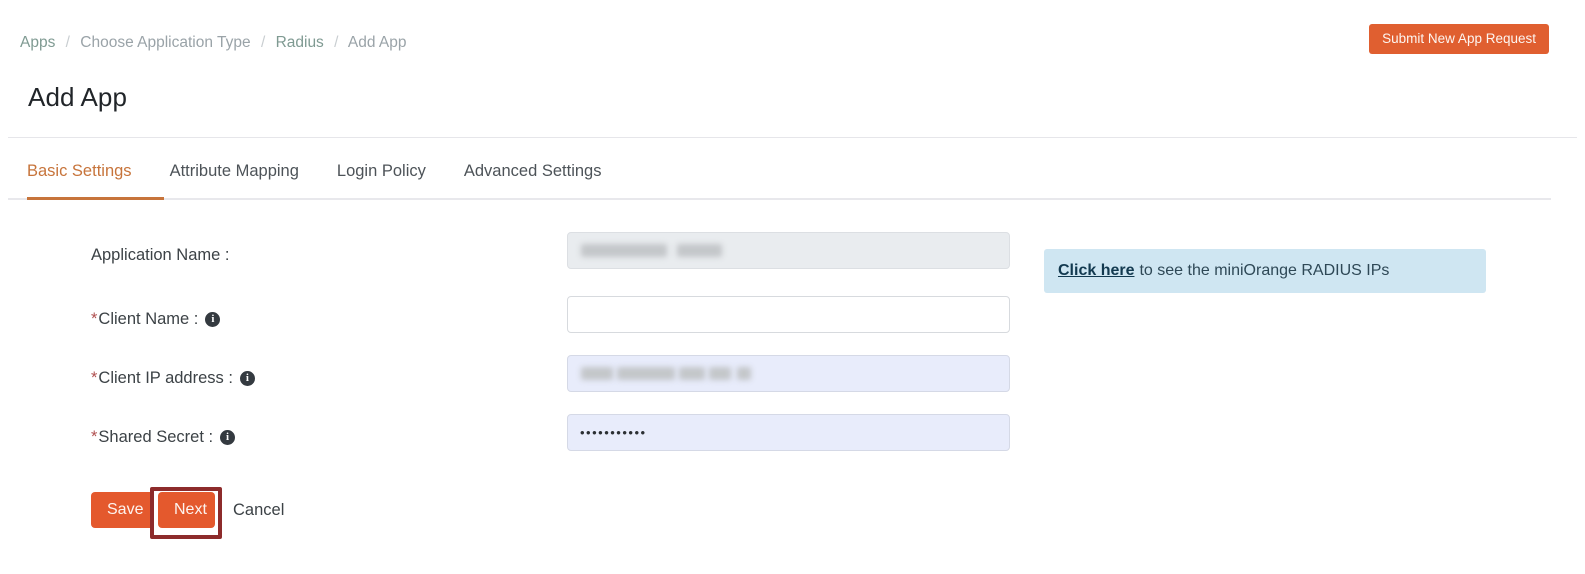  I want to click on label-application-name-text: Application Name :, so click(160, 255).